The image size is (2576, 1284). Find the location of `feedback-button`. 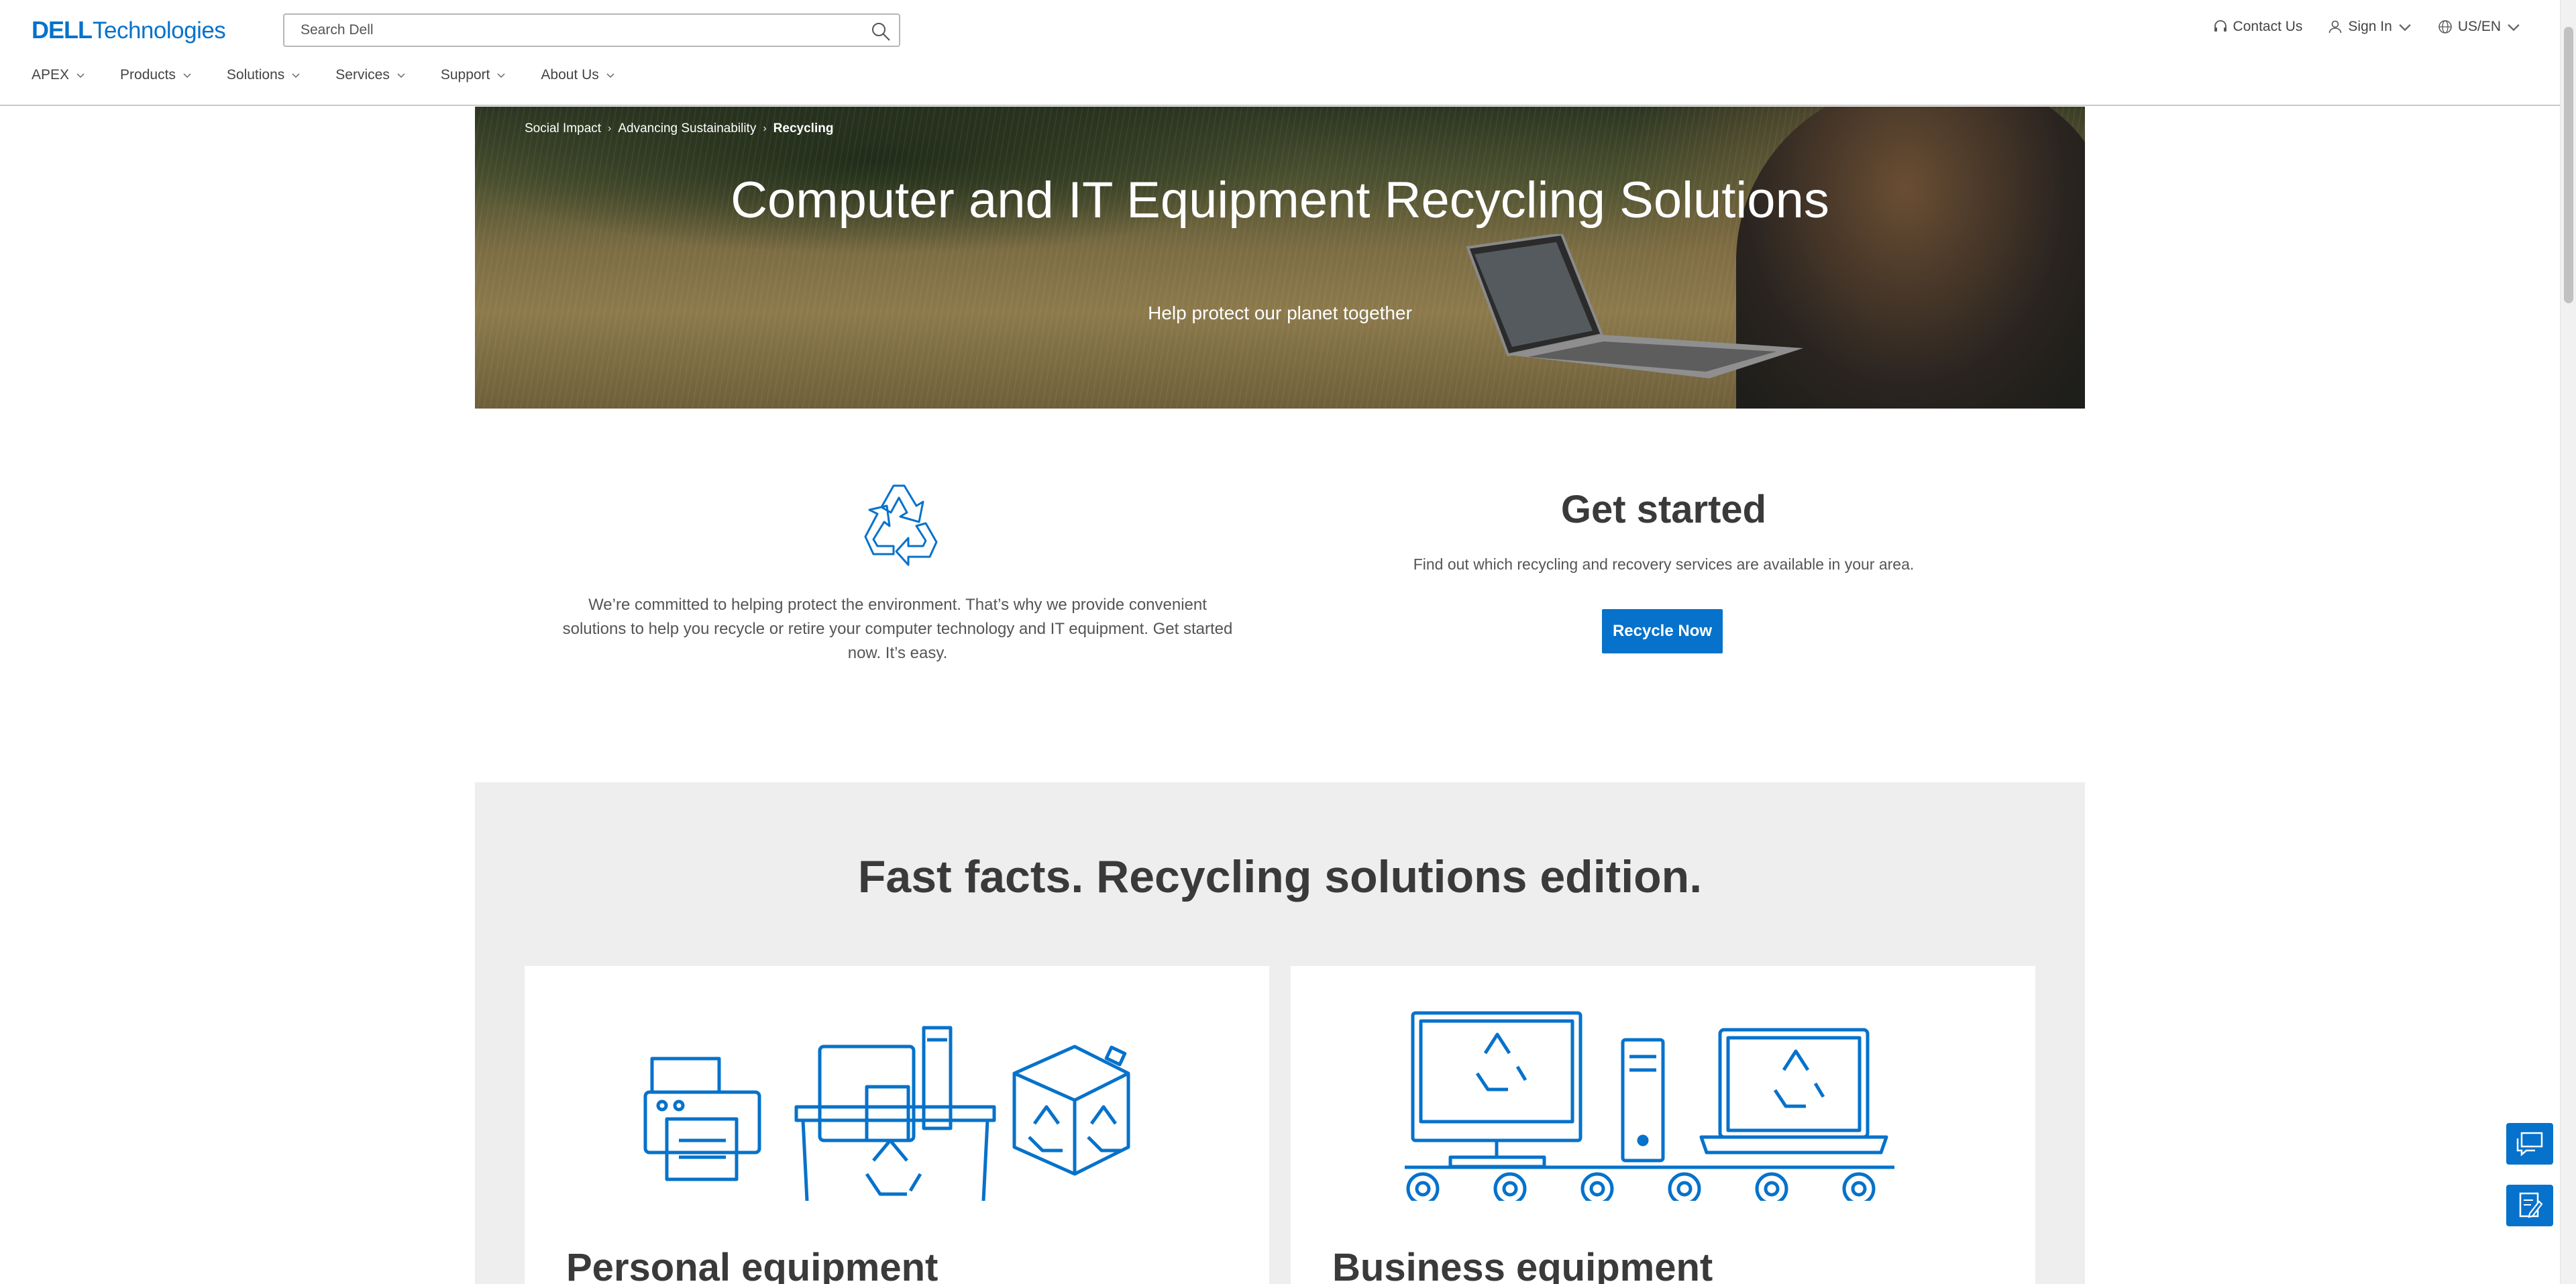

feedback-button is located at coordinates (2529, 1205).